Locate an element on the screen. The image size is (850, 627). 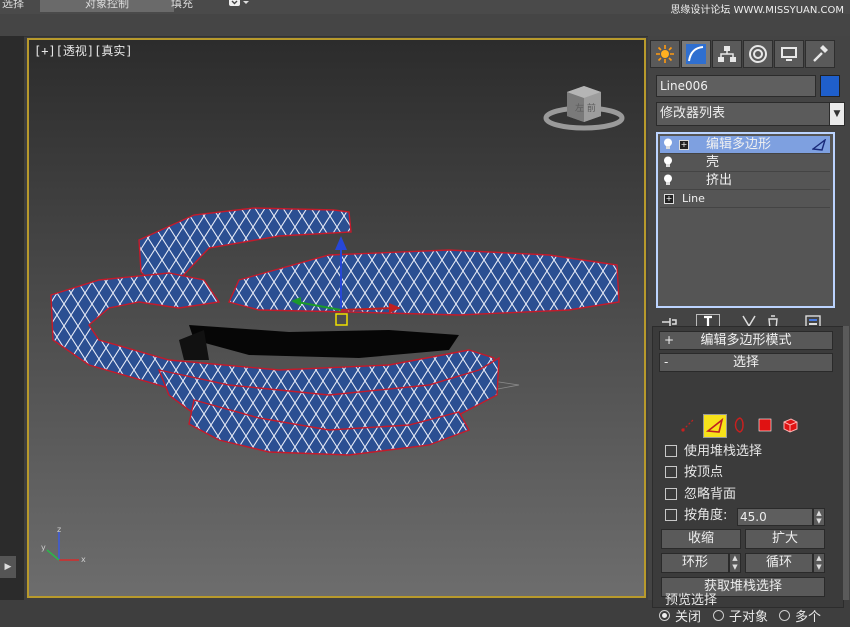
tab-hierarchy is located at coordinates (727, 54).